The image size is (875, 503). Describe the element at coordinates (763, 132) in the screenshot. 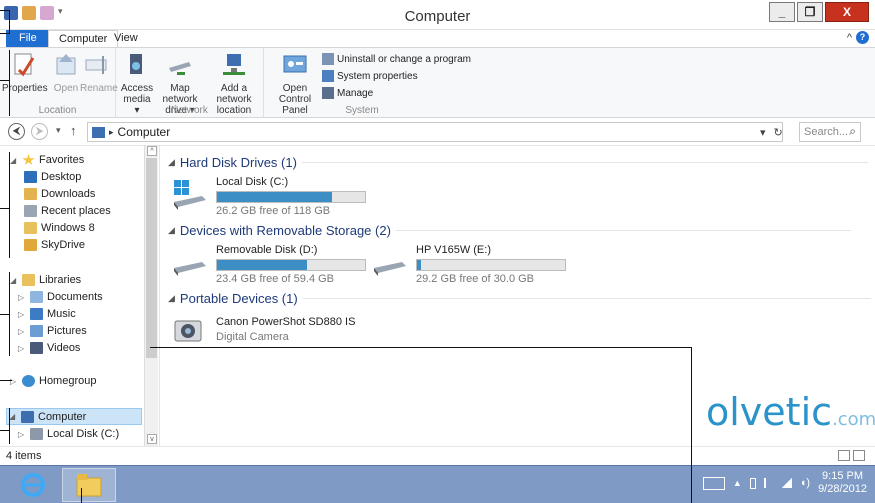

I see `history-dropdown-icon: ▾` at that location.